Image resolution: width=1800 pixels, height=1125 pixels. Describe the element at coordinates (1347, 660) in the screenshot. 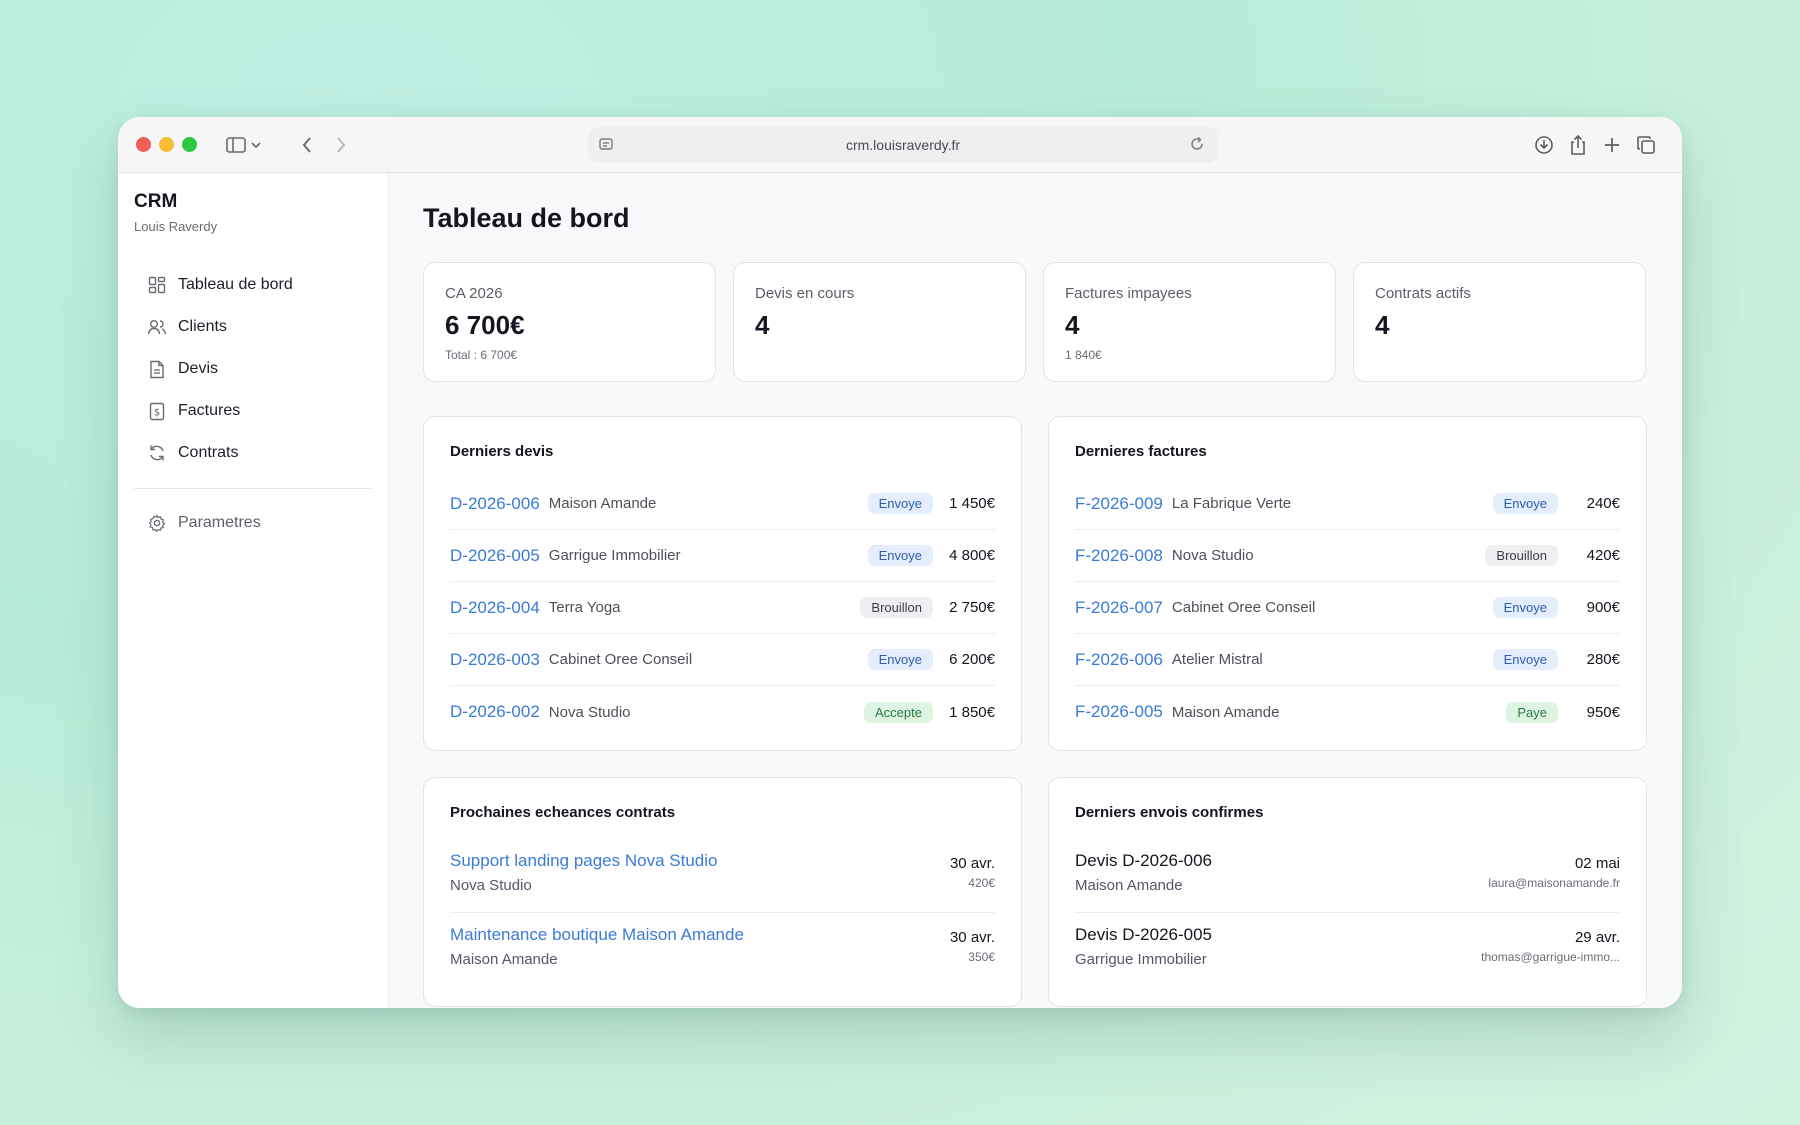

I see `table-row: F-2026-006 Atelier Mistral Envoye 280€` at that location.